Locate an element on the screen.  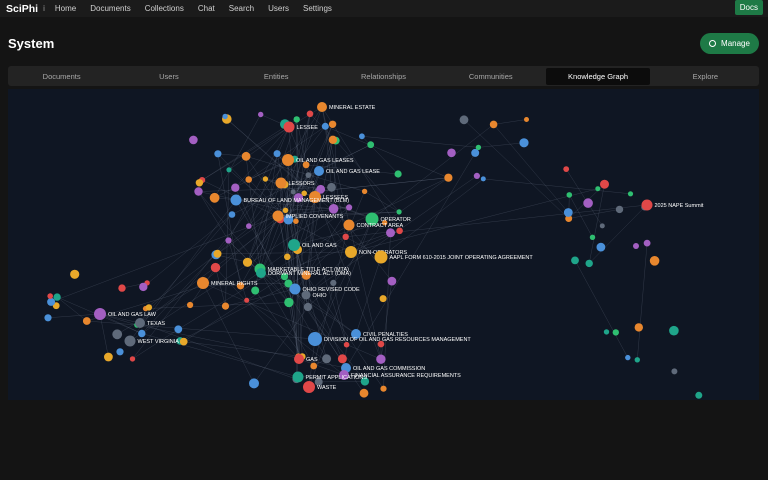
graph-node-labeled: GAS is located at coordinates (306, 359).